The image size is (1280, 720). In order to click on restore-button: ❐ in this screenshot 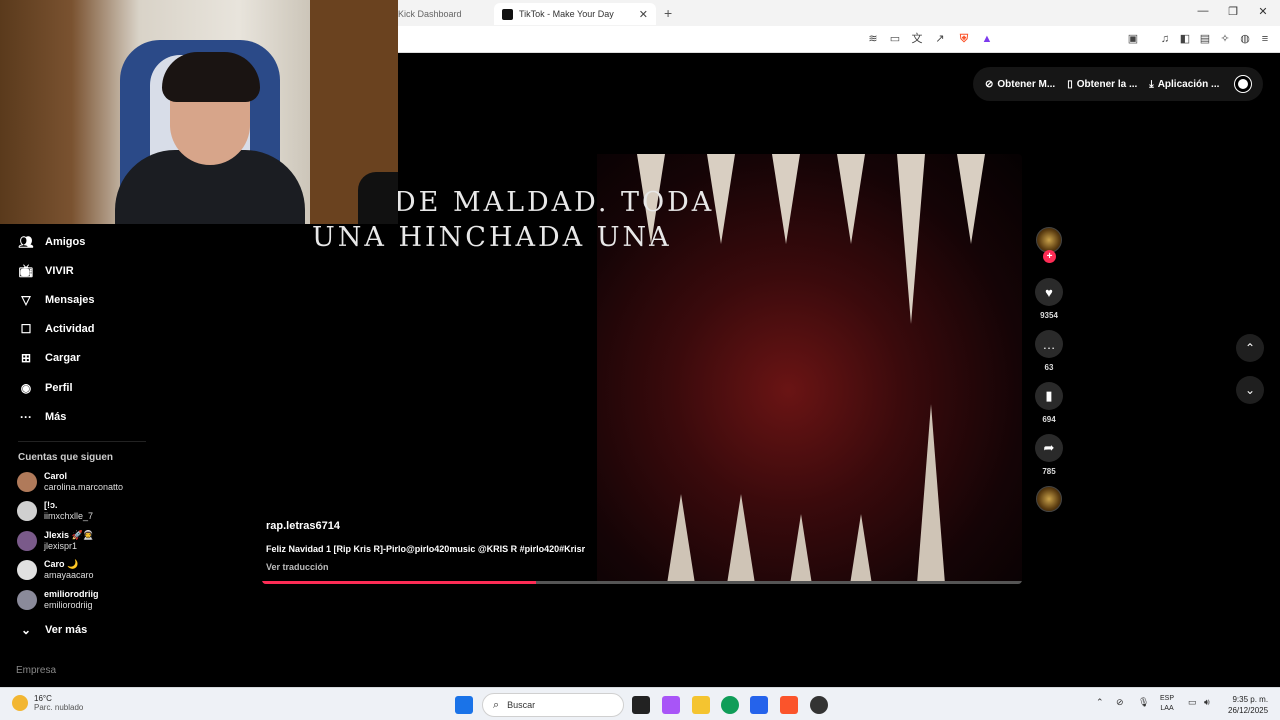, I will do `click(1233, 11)`.